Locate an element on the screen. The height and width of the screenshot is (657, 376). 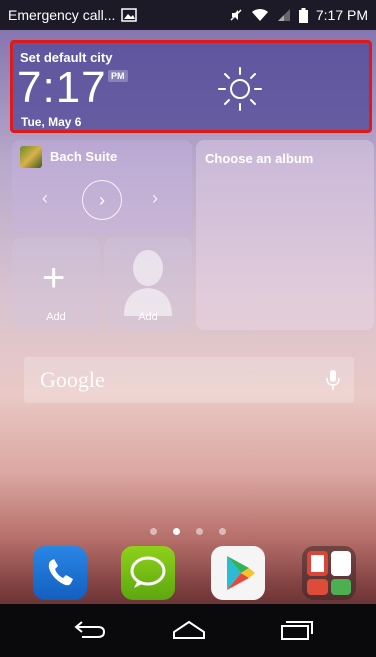
add-shortcut-button: + Add is located at coordinates (56, 283).